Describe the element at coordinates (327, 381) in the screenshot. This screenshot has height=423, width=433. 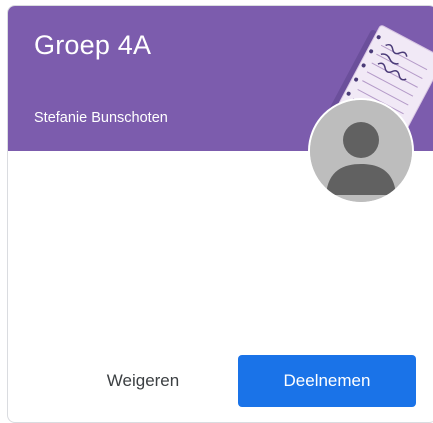
I see `join-button: Deelnemen` at that location.